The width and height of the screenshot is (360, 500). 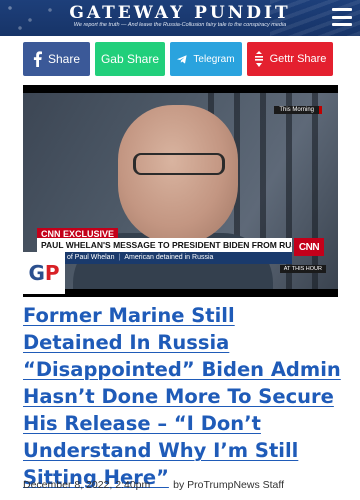 I want to click on gettr-share-button: Gettr Share, so click(x=290, y=59).